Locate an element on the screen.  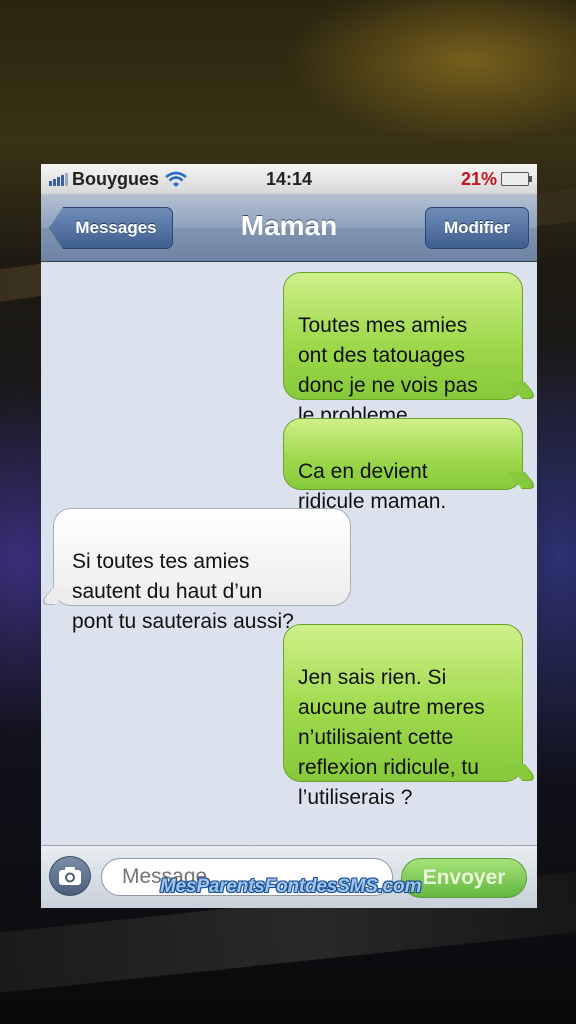
message-text: Ca en devient ridicule maman. is located at coordinates (372, 486).